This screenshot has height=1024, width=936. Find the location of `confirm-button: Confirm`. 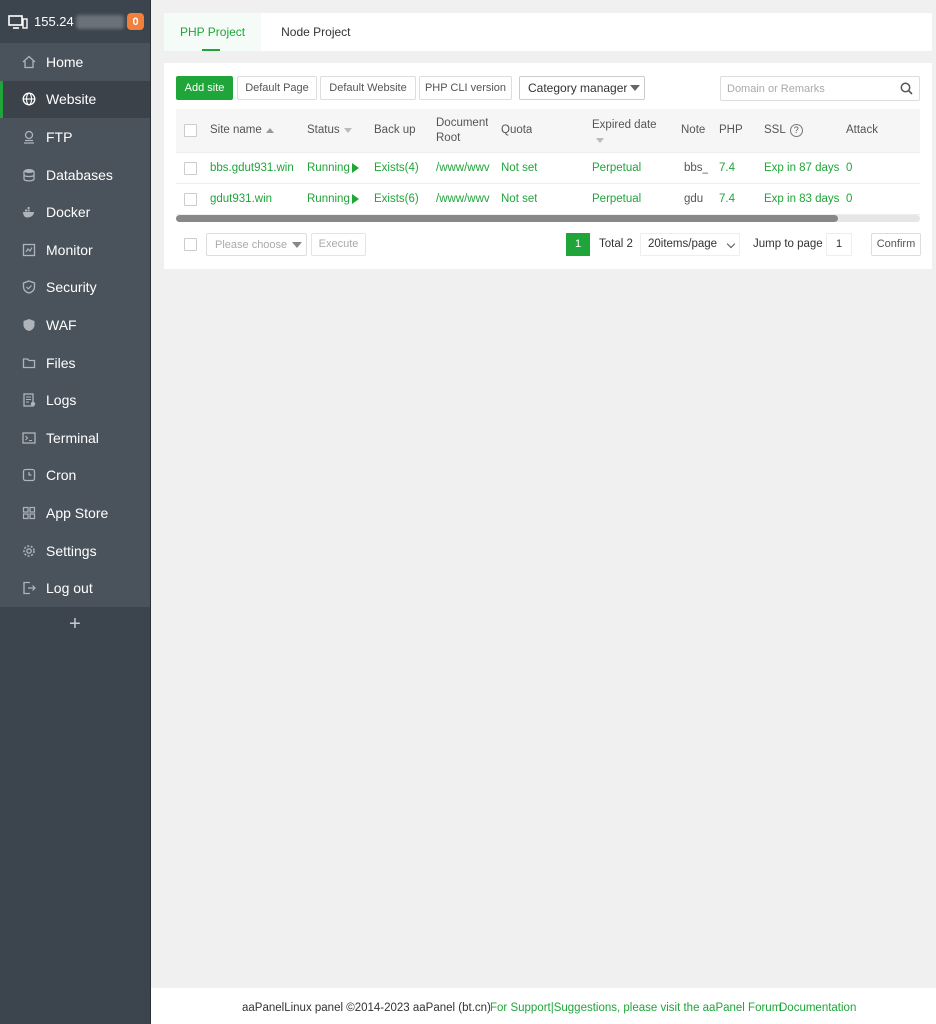

confirm-button: Confirm is located at coordinates (896, 244).